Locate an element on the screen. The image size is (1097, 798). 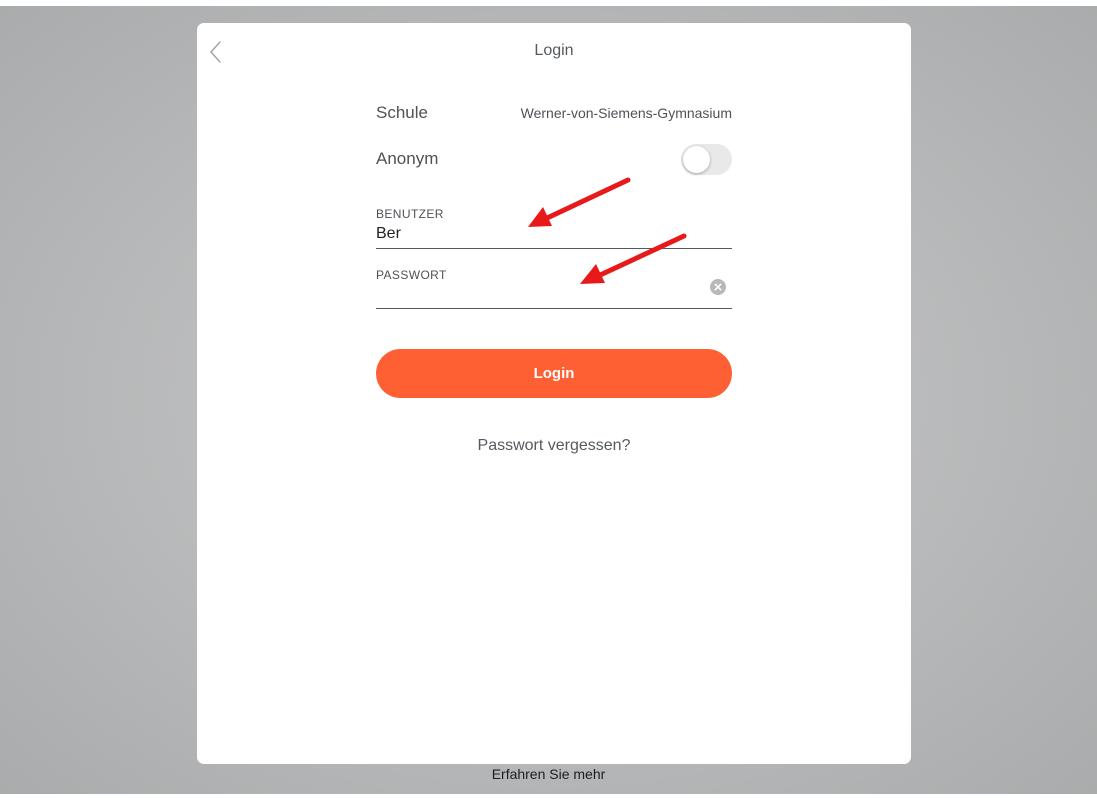
toggle-knob is located at coordinates (696, 159).